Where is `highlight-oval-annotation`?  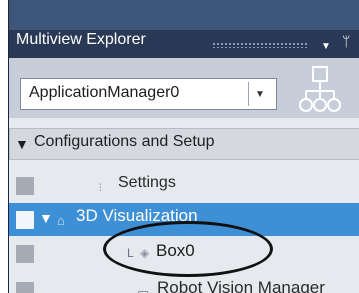 highlight-oval-annotation is located at coordinates (188, 249).